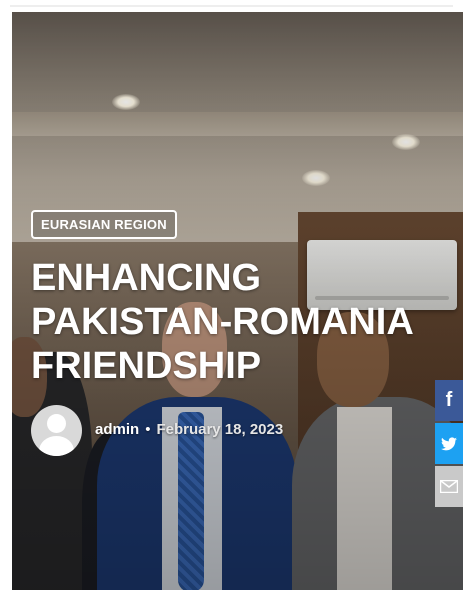 This screenshot has height=590, width=463. I want to click on share-bar: f, so click(449, 444).